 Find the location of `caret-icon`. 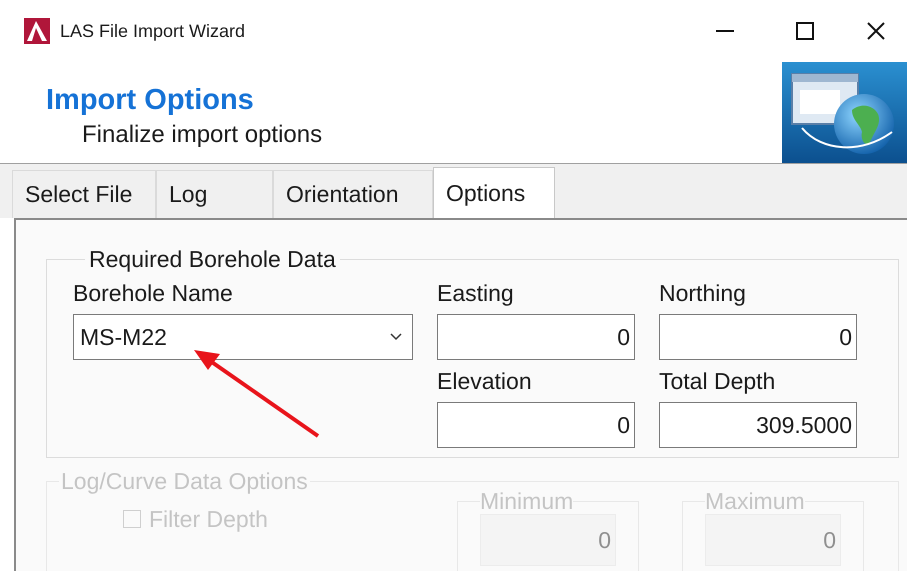

caret-icon is located at coordinates (396, 337).